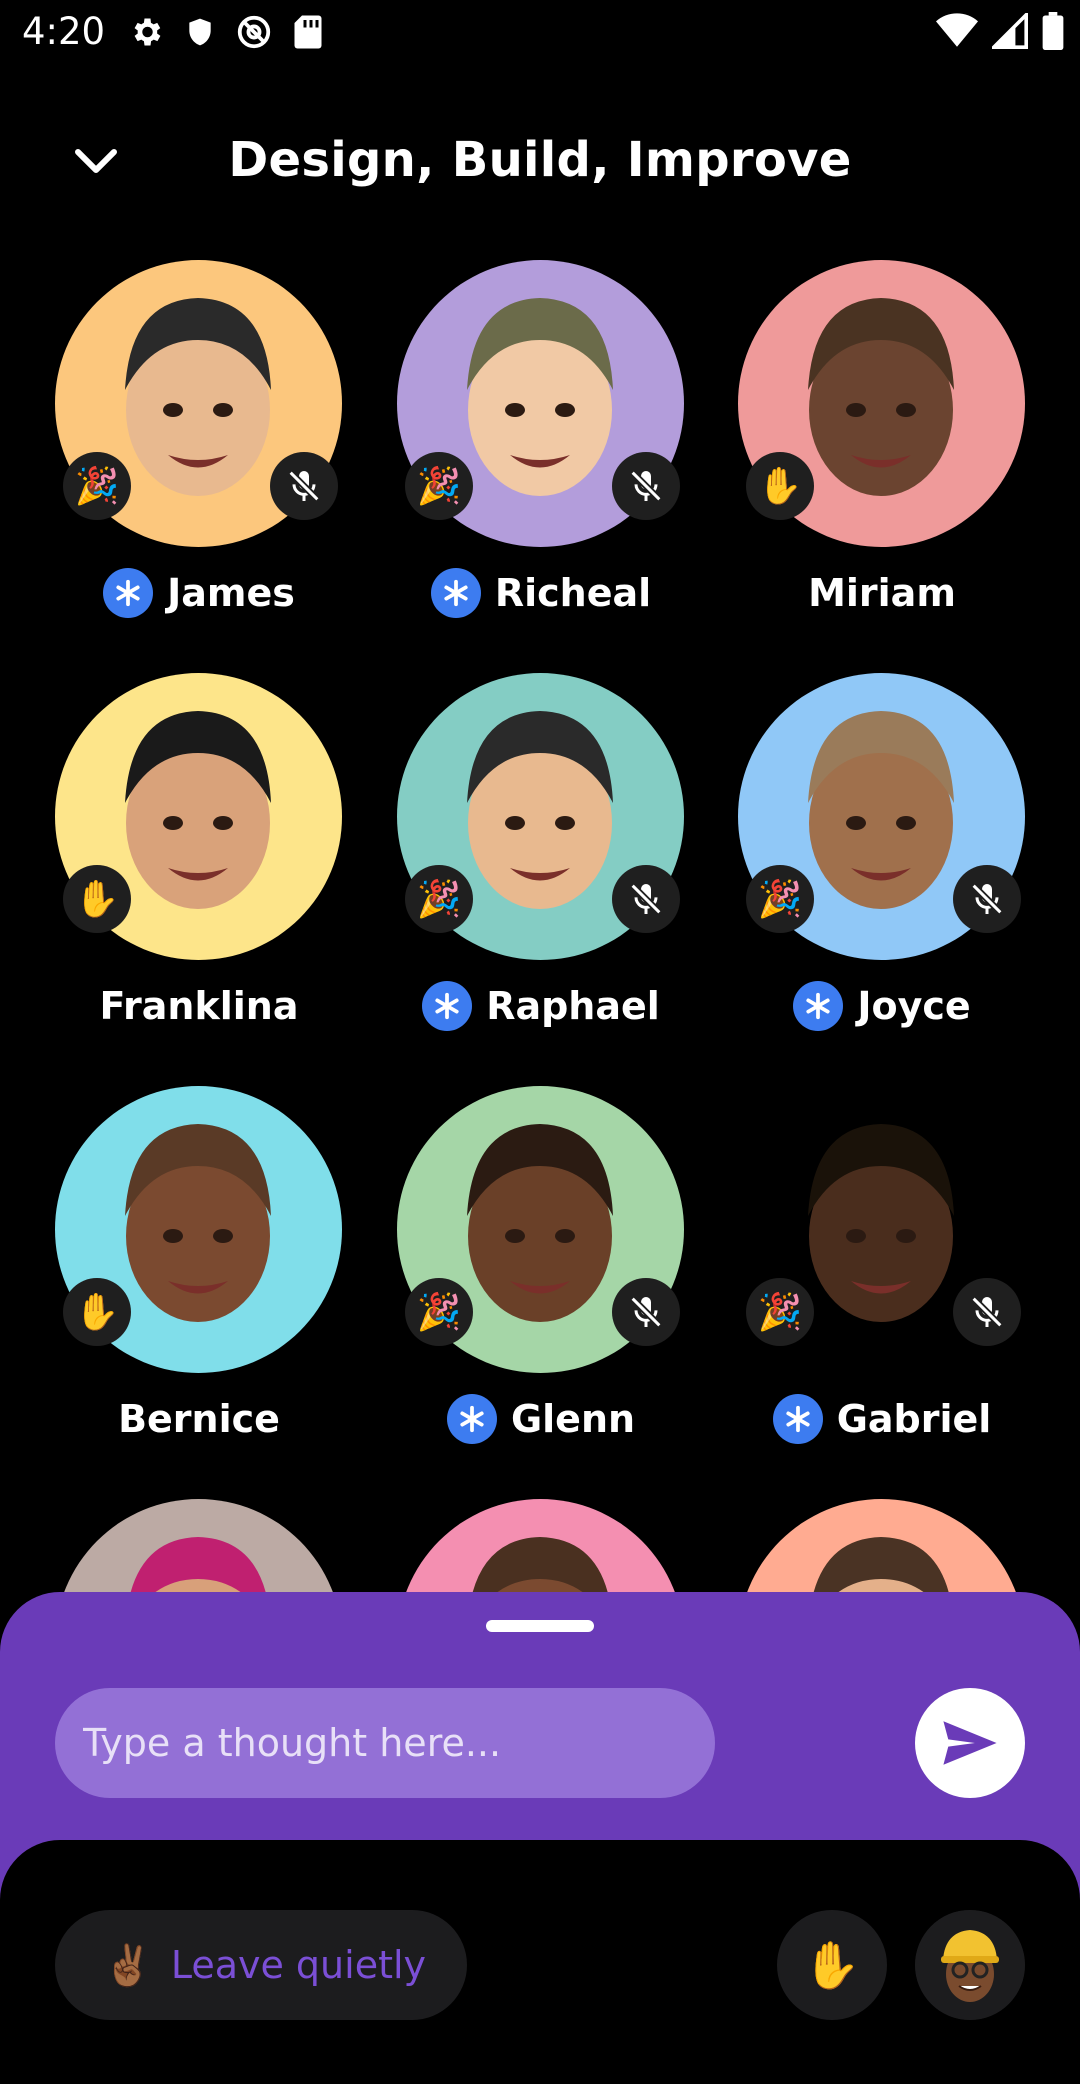  Describe the element at coordinates (883, 873) in the screenshot. I see `participant-tile: 🎉 Joyce` at that location.